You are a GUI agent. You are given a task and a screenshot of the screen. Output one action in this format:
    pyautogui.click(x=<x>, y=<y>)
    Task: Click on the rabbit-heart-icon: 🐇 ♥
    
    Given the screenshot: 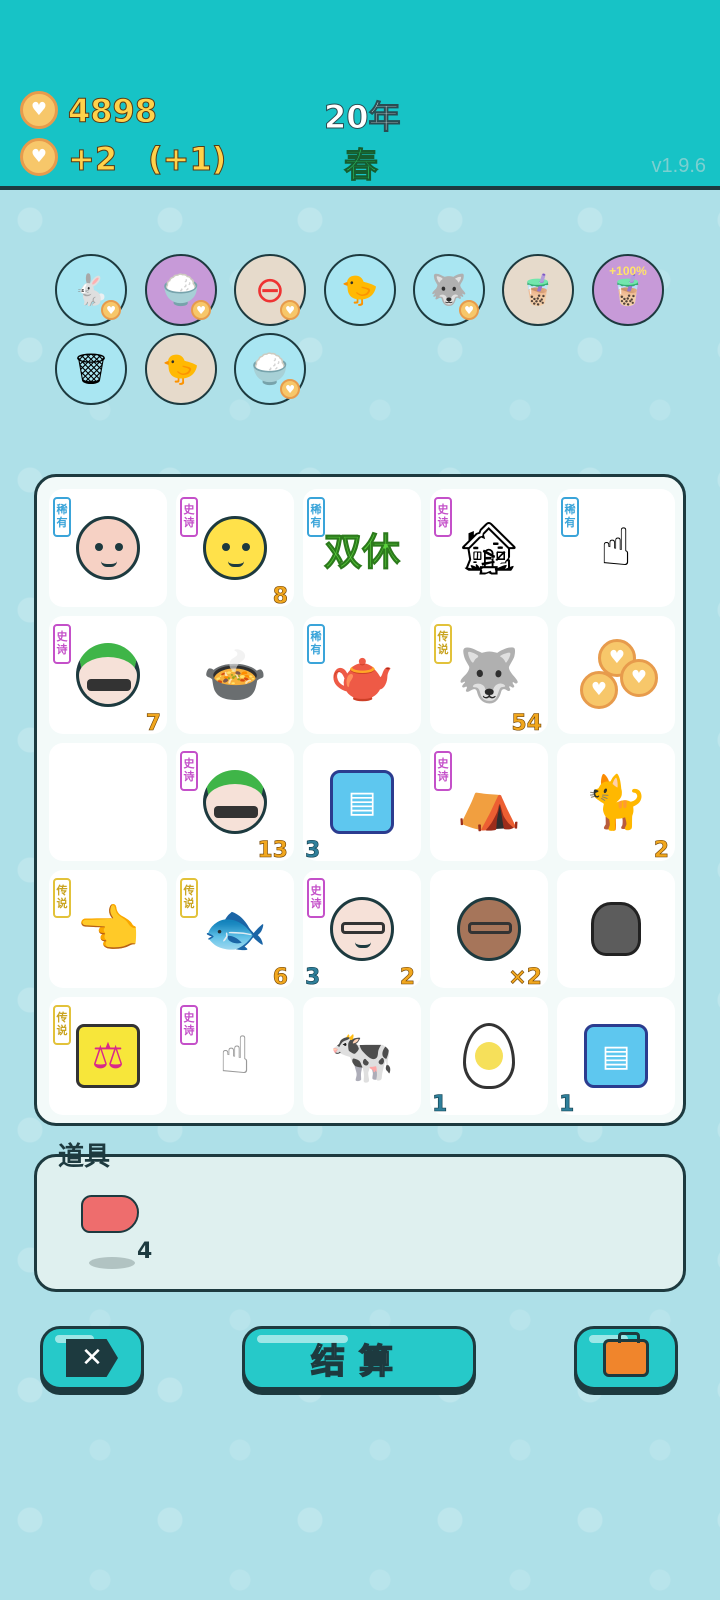 What is the action you would take?
    pyautogui.click(x=91, y=290)
    